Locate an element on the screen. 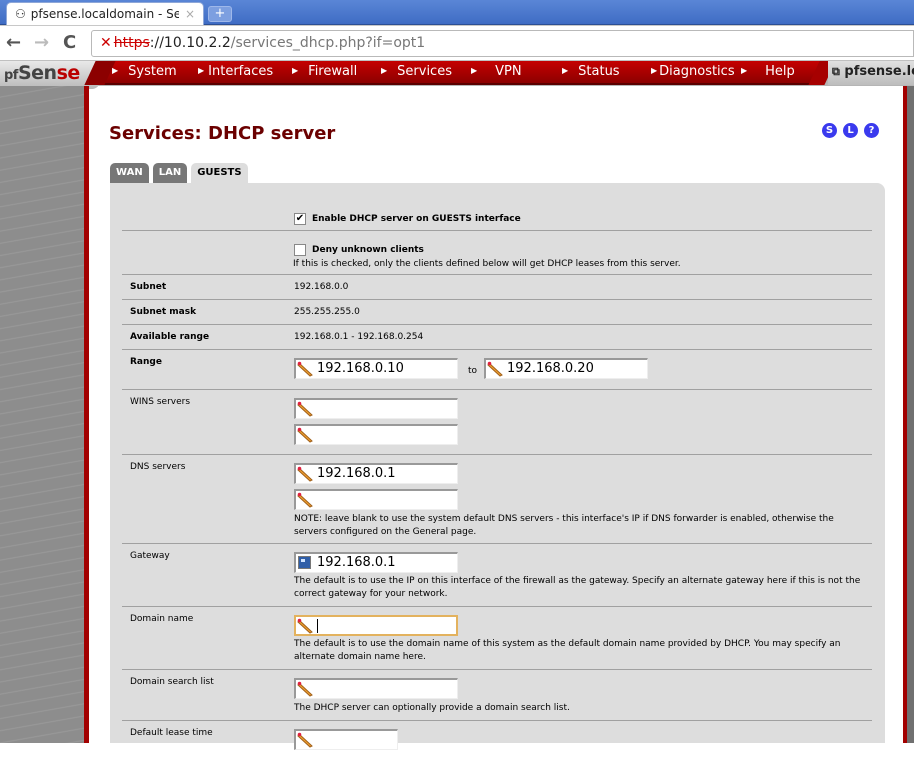  row-wins: WINS servers is located at coordinates (497, 422).